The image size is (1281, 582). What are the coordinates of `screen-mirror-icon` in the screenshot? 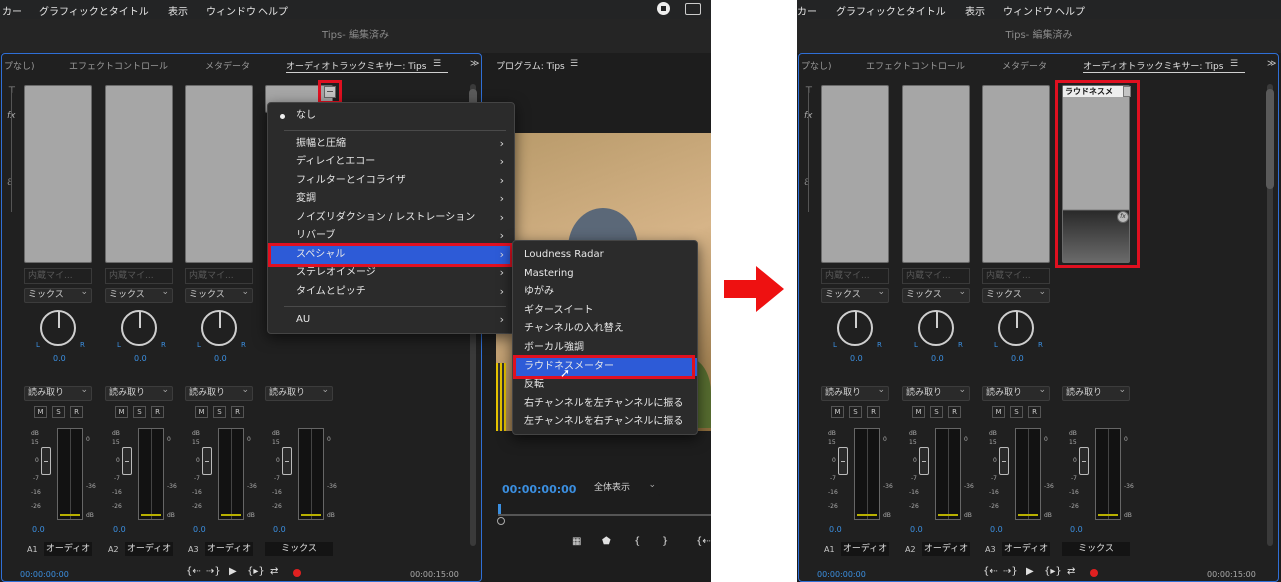 It's located at (693, 9).